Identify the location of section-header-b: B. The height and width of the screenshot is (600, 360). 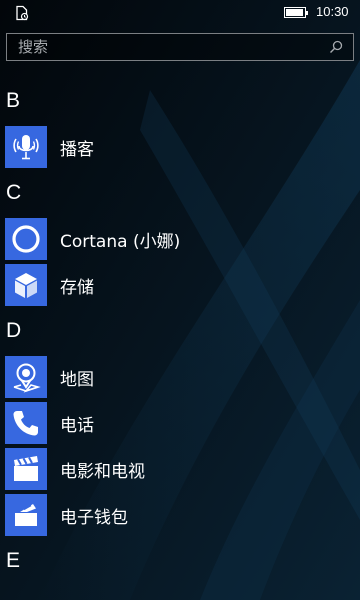
(180, 101).